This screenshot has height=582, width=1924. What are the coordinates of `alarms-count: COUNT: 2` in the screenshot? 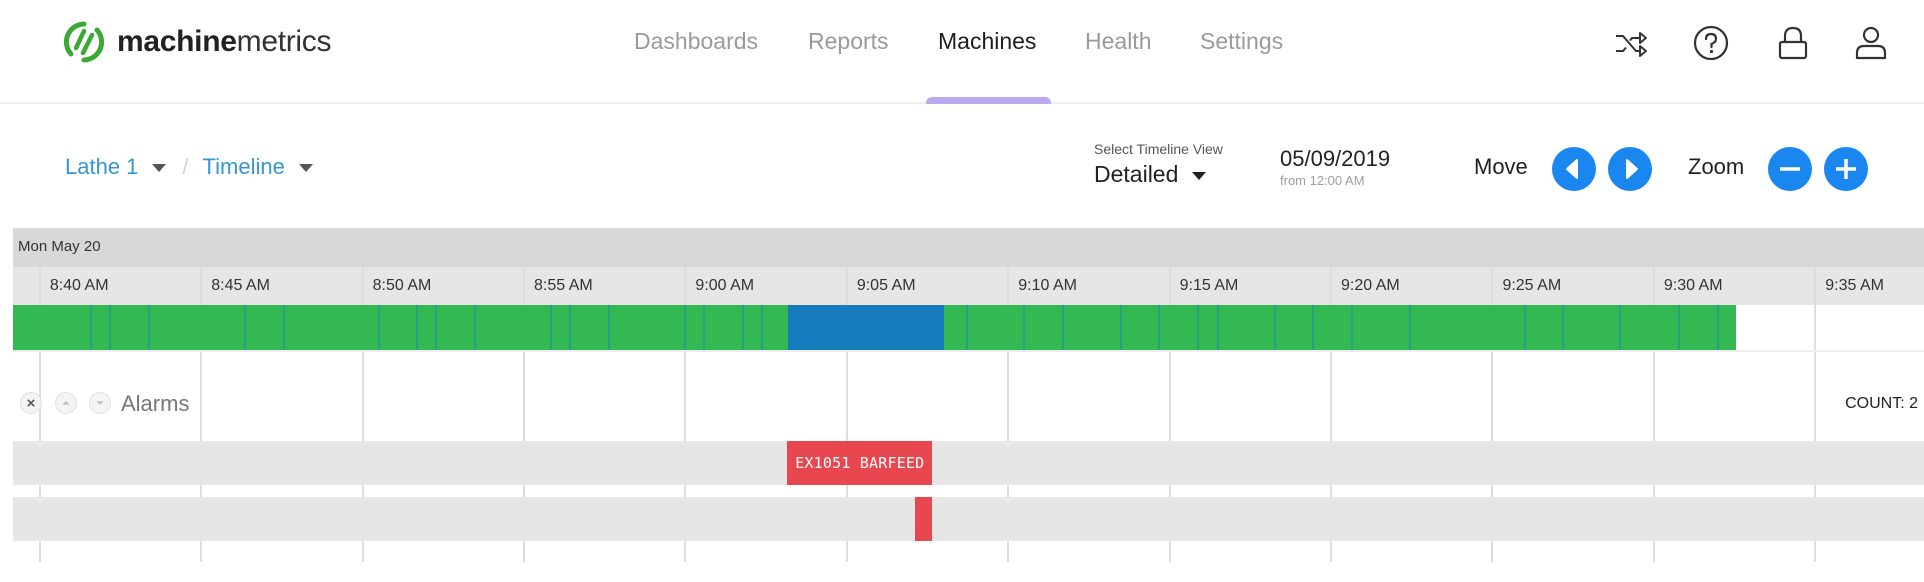 It's located at (1881, 403).